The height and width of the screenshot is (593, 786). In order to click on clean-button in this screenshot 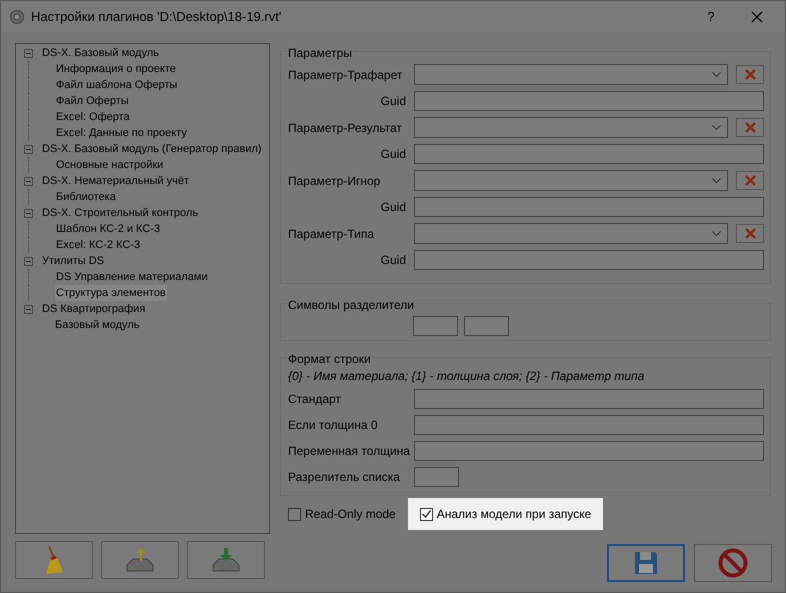, I will do `click(54, 560)`.